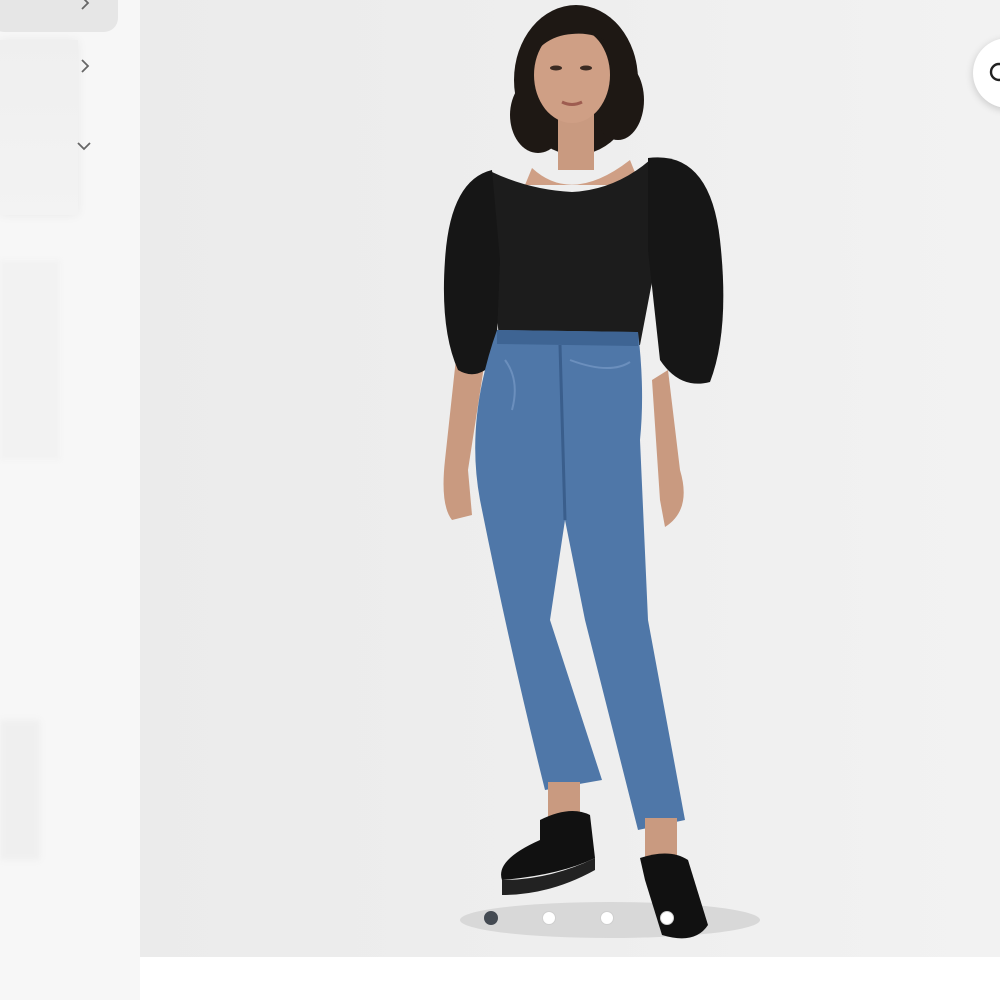 Image resolution: width=1000 pixels, height=1000 pixels. What do you see at coordinates (70, 500) in the screenshot?
I see `left-sidebar` at bounding box center [70, 500].